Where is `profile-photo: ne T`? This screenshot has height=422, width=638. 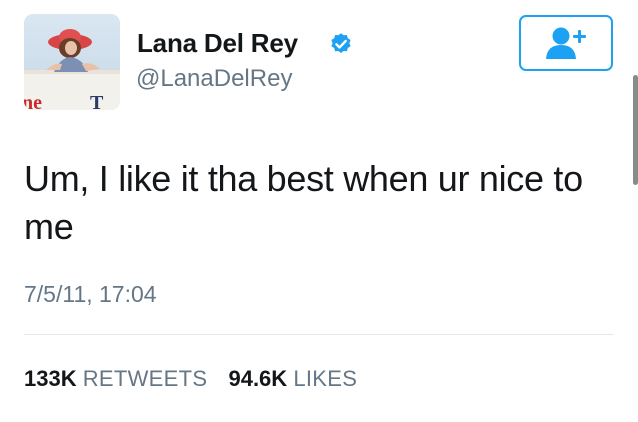 profile-photo: ne T is located at coordinates (72, 62).